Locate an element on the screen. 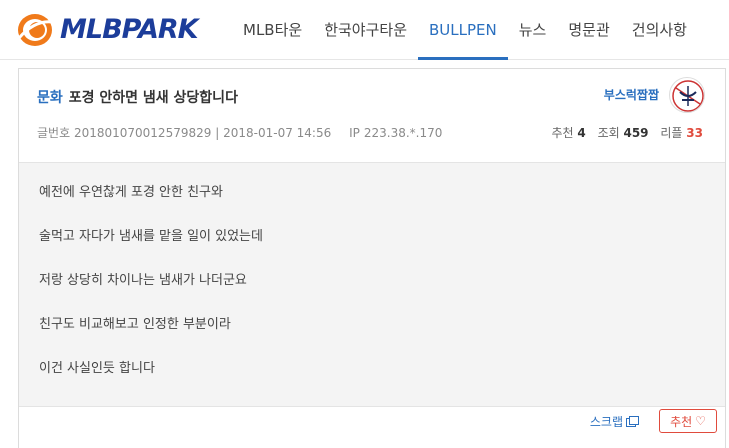 This screenshot has height=448, width=729. reply-count: 33 is located at coordinates (694, 133).